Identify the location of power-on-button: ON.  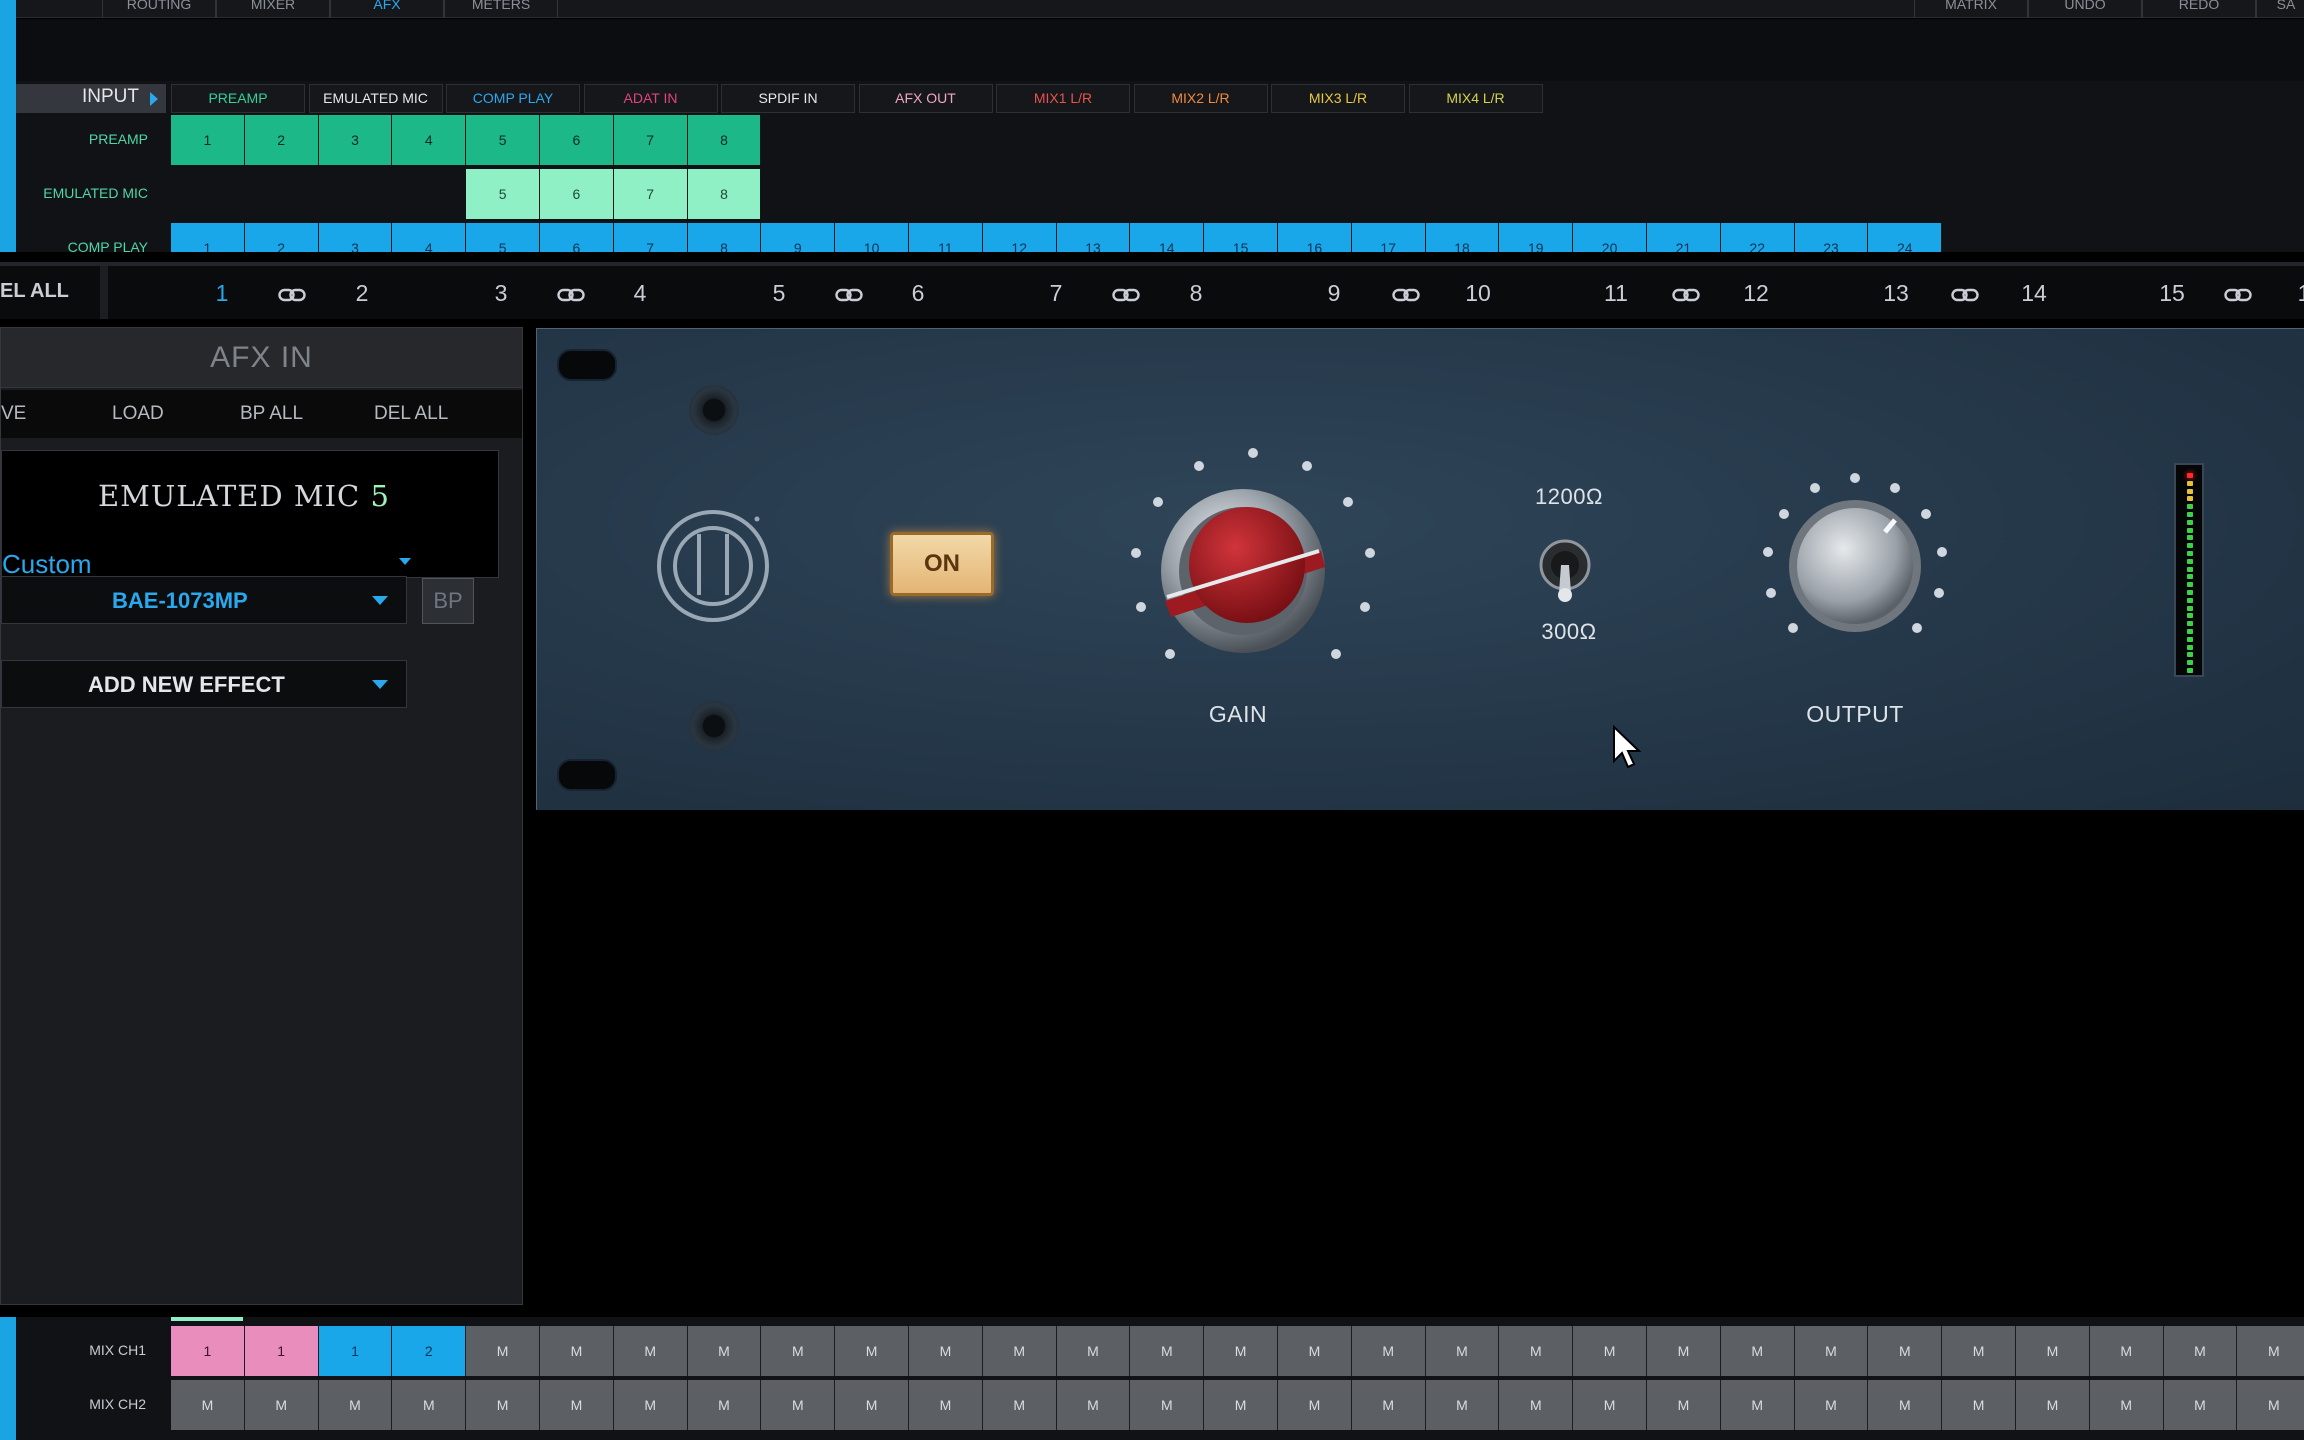
(942, 564).